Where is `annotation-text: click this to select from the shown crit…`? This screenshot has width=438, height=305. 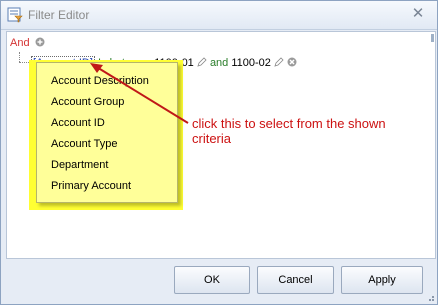 annotation-text: click this to select from the shown crit… is located at coordinates (307, 131).